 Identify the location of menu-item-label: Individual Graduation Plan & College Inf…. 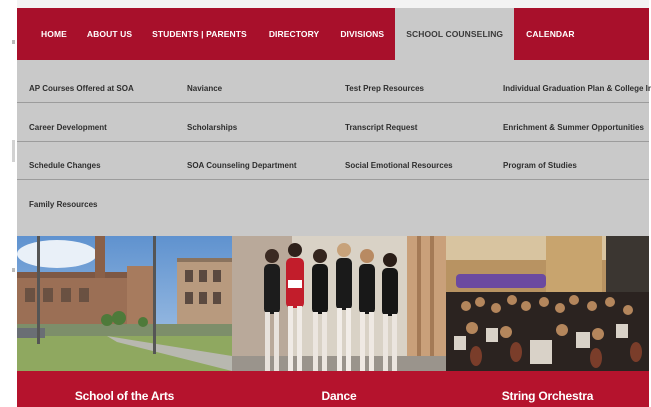
(577, 88).